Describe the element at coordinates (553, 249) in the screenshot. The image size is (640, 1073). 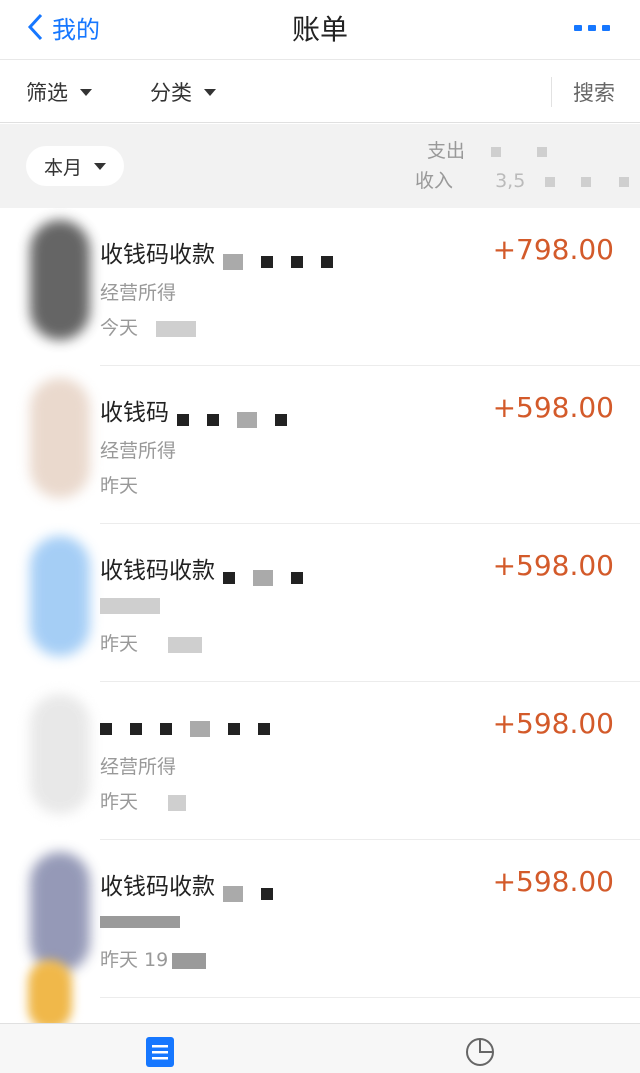
I see `bill-amount: +798.00` at that location.